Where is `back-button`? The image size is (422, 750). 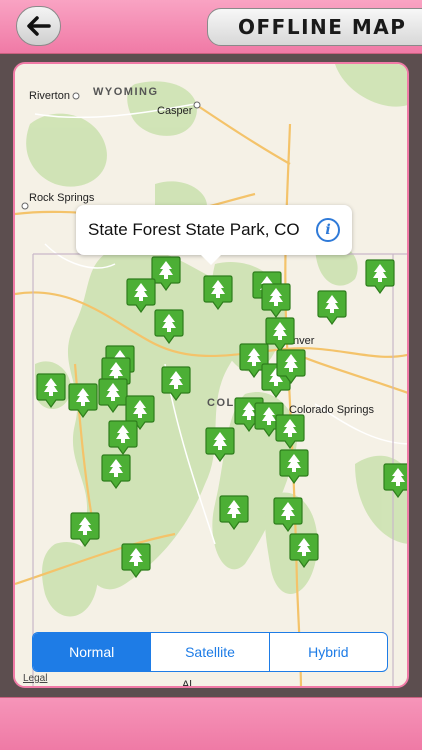
back-button is located at coordinates (38, 26).